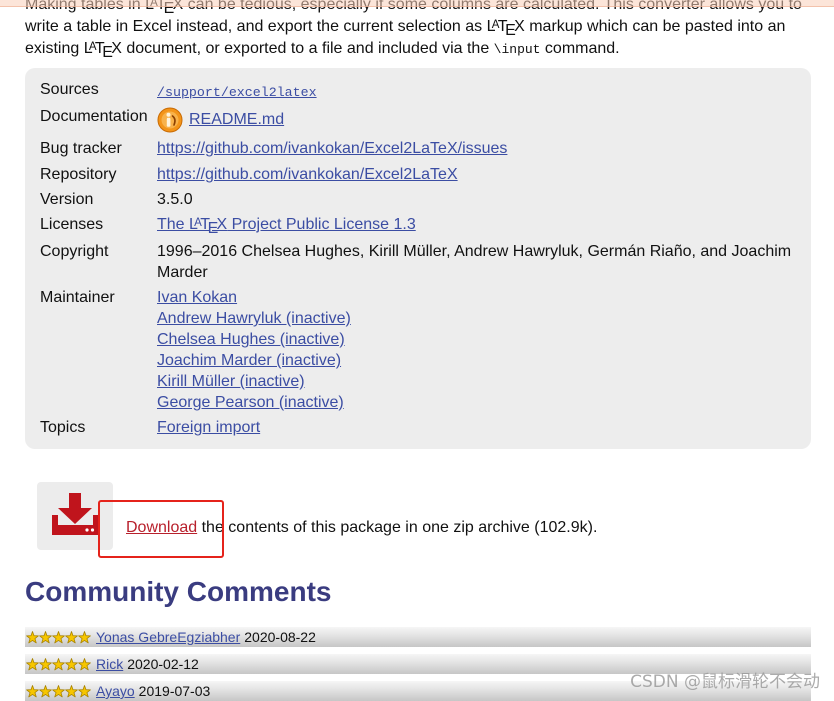 The image size is (834, 701). I want to click on info-row-topics: Topics Foreign import, so click(418, 427).